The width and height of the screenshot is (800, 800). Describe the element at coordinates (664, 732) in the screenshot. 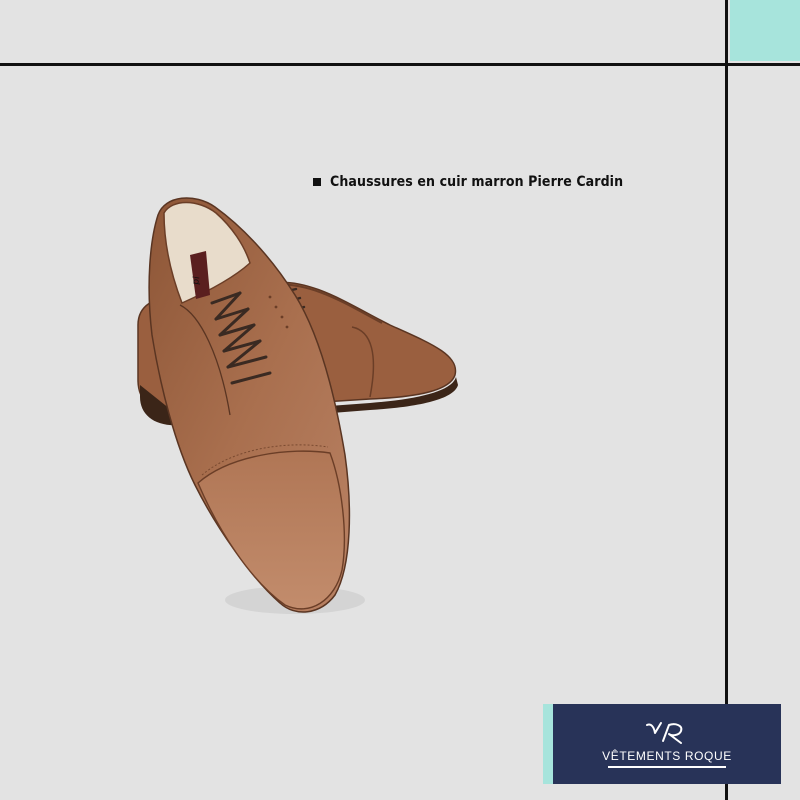

I see `vr-monogram-icon` at that location.